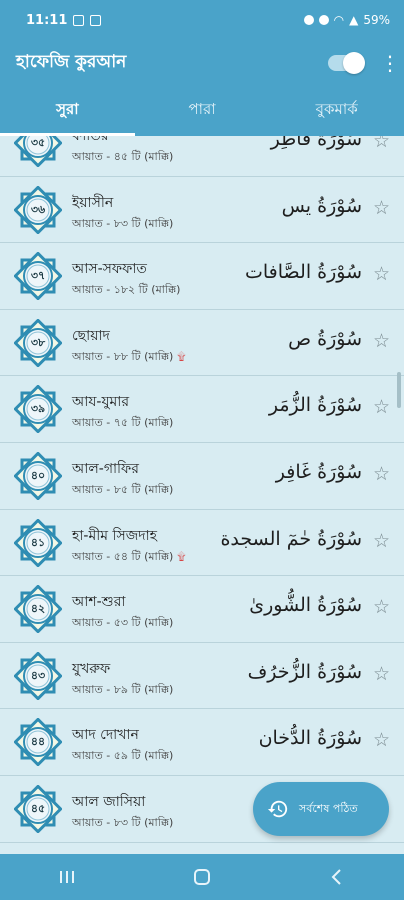 Image resolution: width=404 pixels, height=900 pixels. Describe the element at coordinates (109, 269) in the screenshot. I see `surah-name-bangla: আস-সফফাত` at that location.